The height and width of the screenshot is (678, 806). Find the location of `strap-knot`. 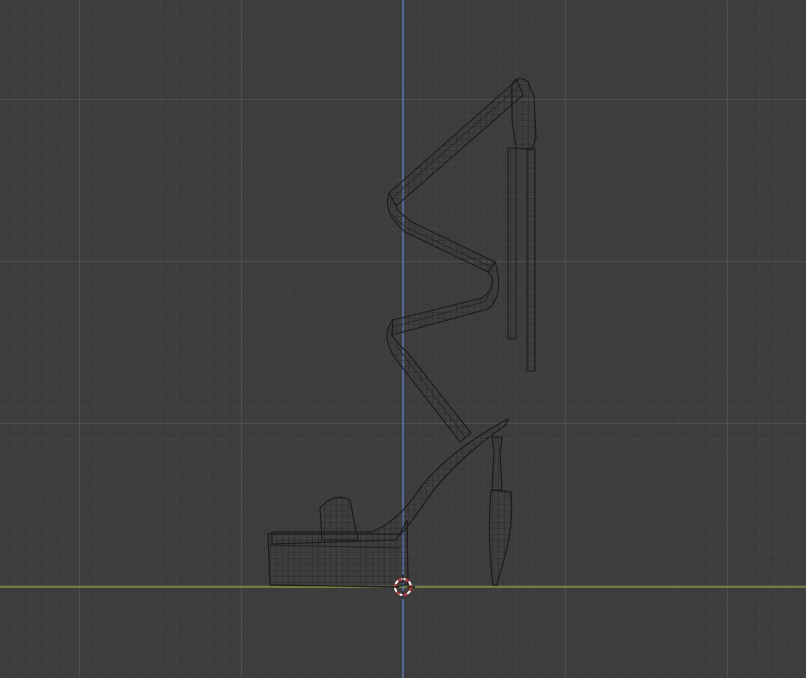

strap-knot is located at coordinates (524, 114).